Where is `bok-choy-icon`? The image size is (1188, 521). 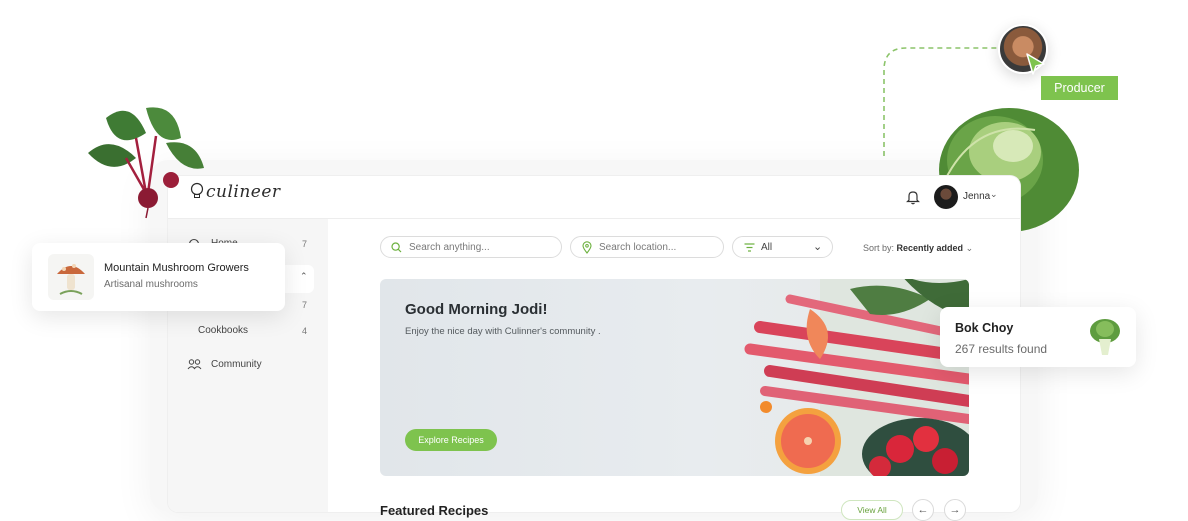
bok-choy-icon is located at coordinates (1105, 337).